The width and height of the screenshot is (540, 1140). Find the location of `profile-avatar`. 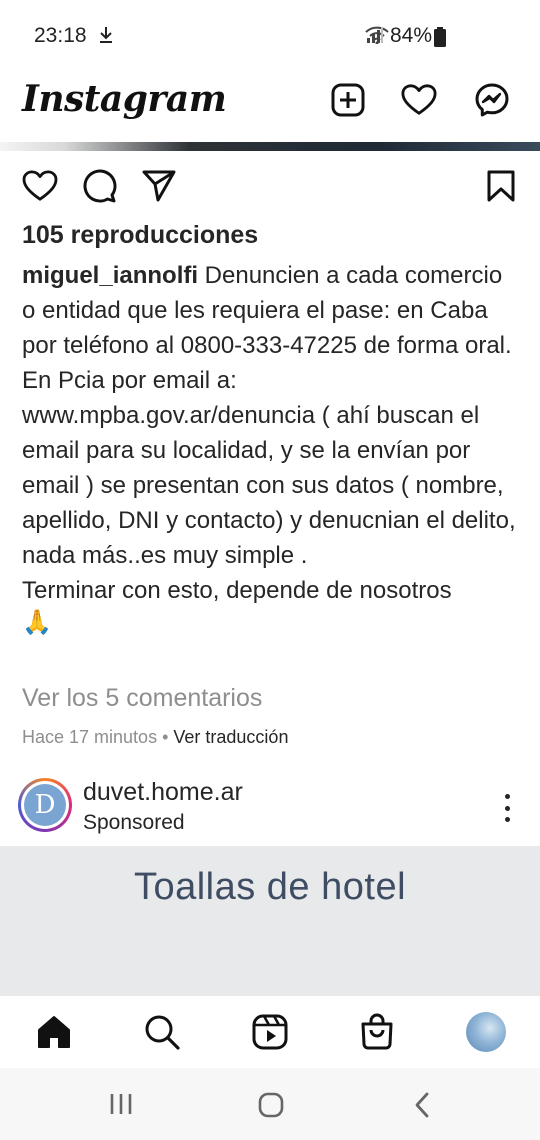

profile-avatar is located at coordinates (486, 1032).